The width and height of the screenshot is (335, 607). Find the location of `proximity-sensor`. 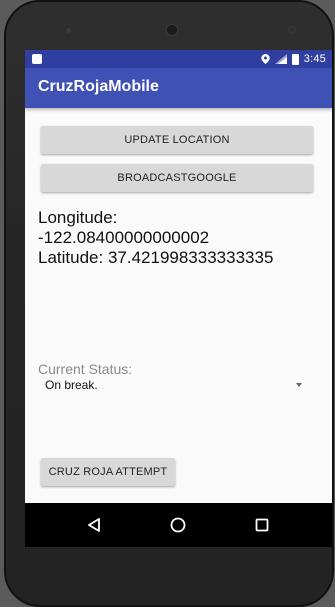

proximity-sensor is located at coordinates (292, 30).